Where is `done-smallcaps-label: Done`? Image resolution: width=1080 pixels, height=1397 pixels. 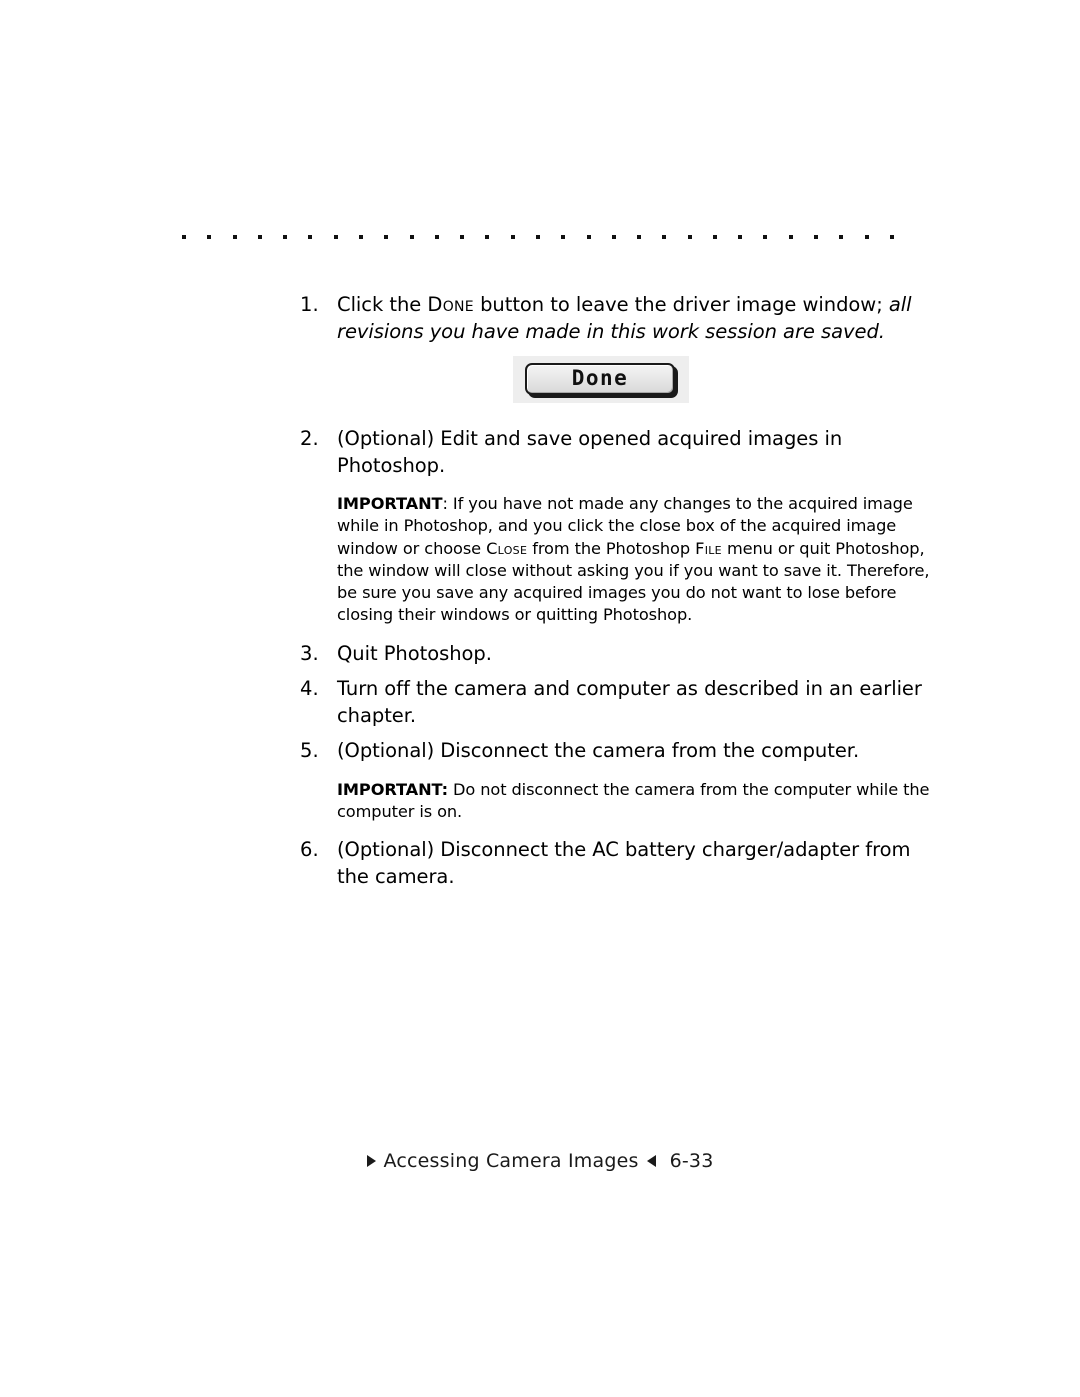
done-smallcaps-label: Done is located at coordinates (450, 304).